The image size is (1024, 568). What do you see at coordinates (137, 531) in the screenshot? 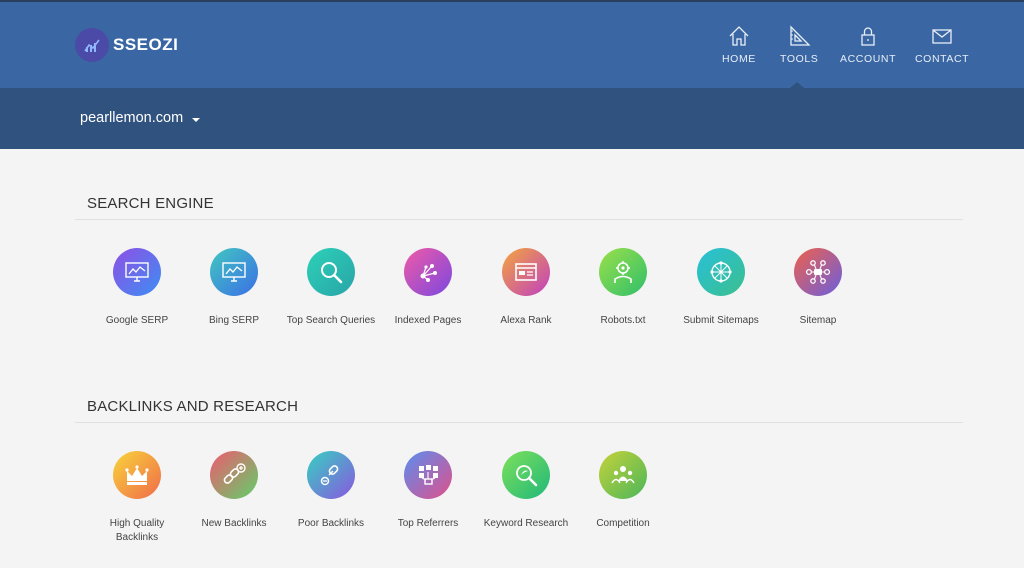
I see `tool-label: High Quality Backlinks` at bounding box center [137, 531].